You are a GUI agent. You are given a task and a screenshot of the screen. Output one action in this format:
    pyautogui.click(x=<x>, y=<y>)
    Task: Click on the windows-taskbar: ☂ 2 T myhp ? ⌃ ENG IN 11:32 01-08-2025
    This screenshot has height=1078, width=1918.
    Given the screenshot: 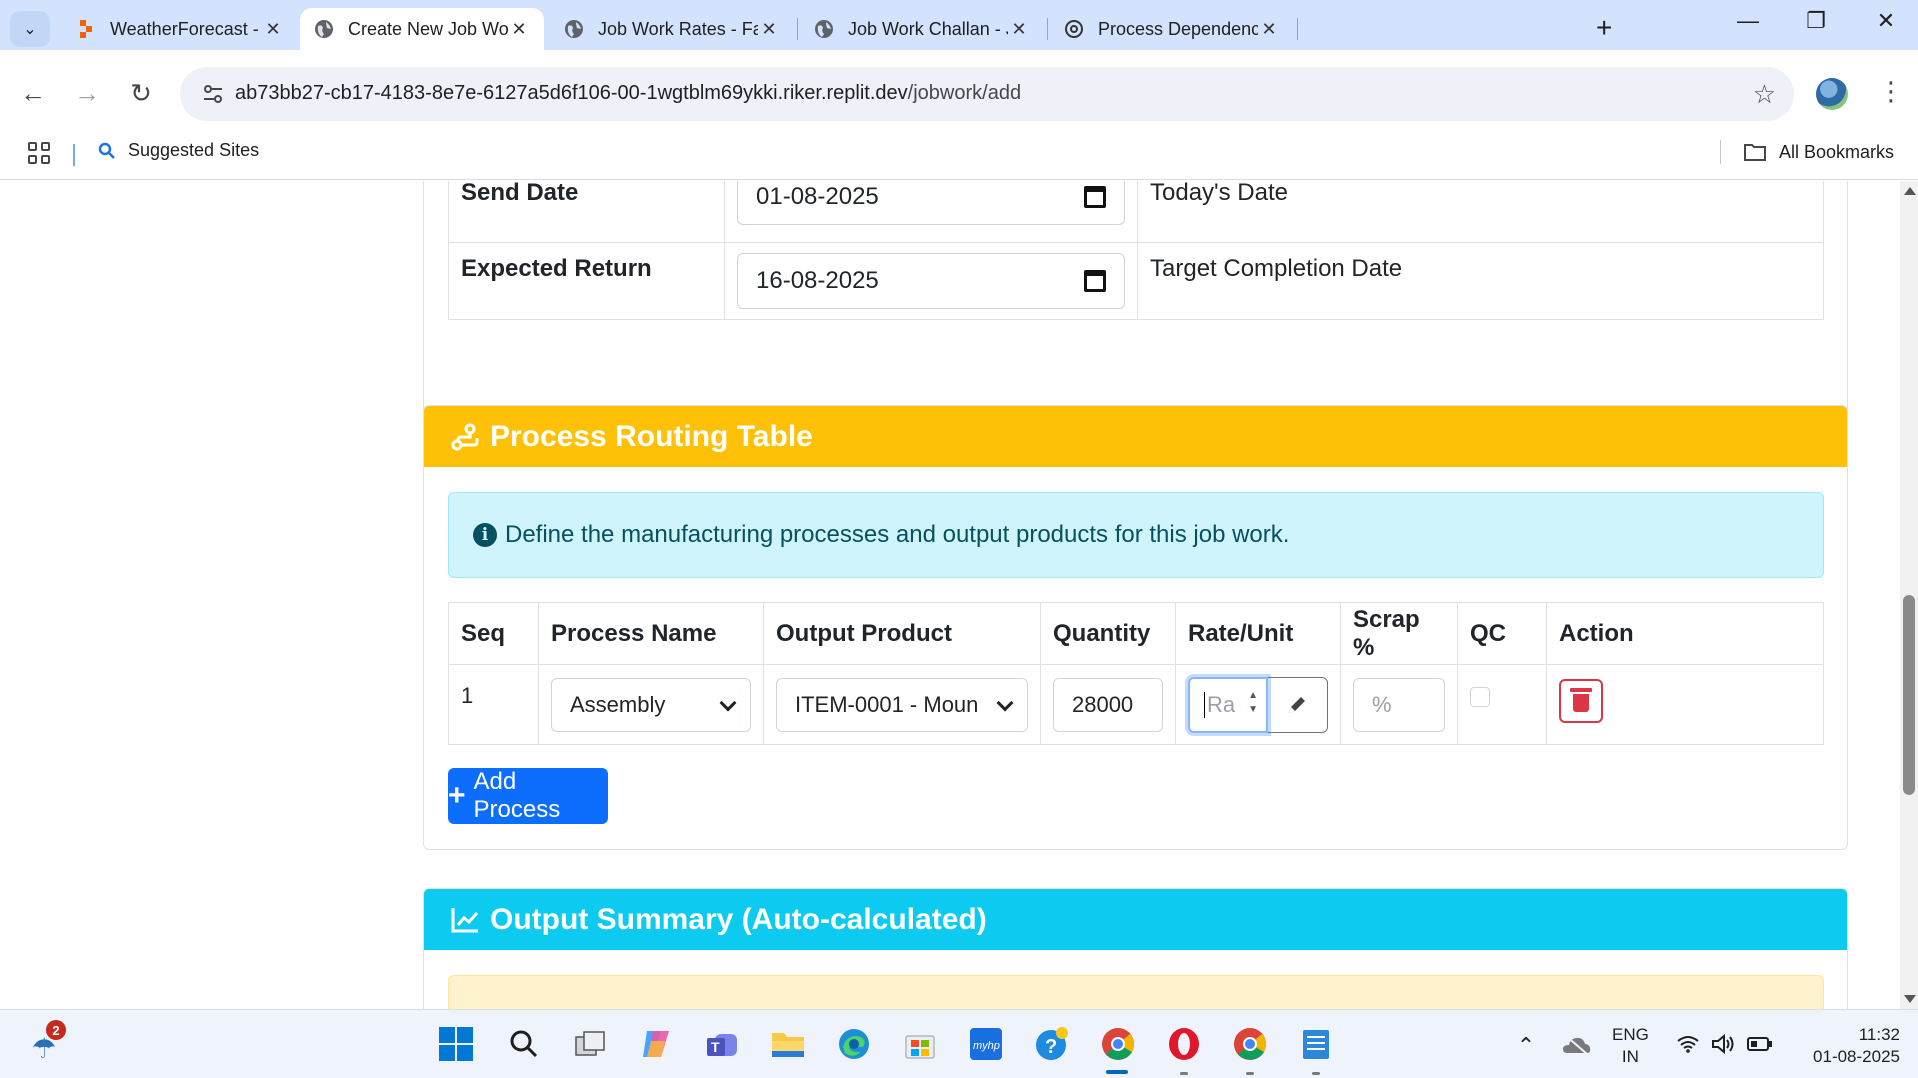 What is the action you would take?
    pyautogui.click(x=959, y=1043)
    